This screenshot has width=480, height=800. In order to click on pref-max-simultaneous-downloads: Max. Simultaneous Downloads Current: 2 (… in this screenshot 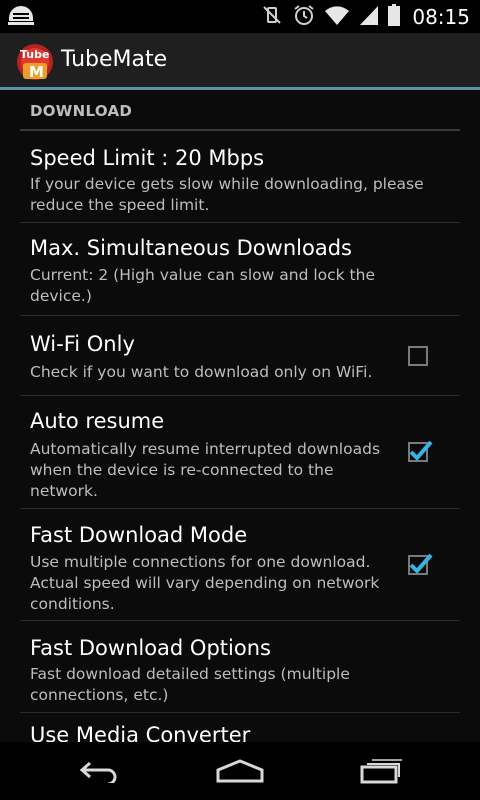, I will do `click(240, 269)`.